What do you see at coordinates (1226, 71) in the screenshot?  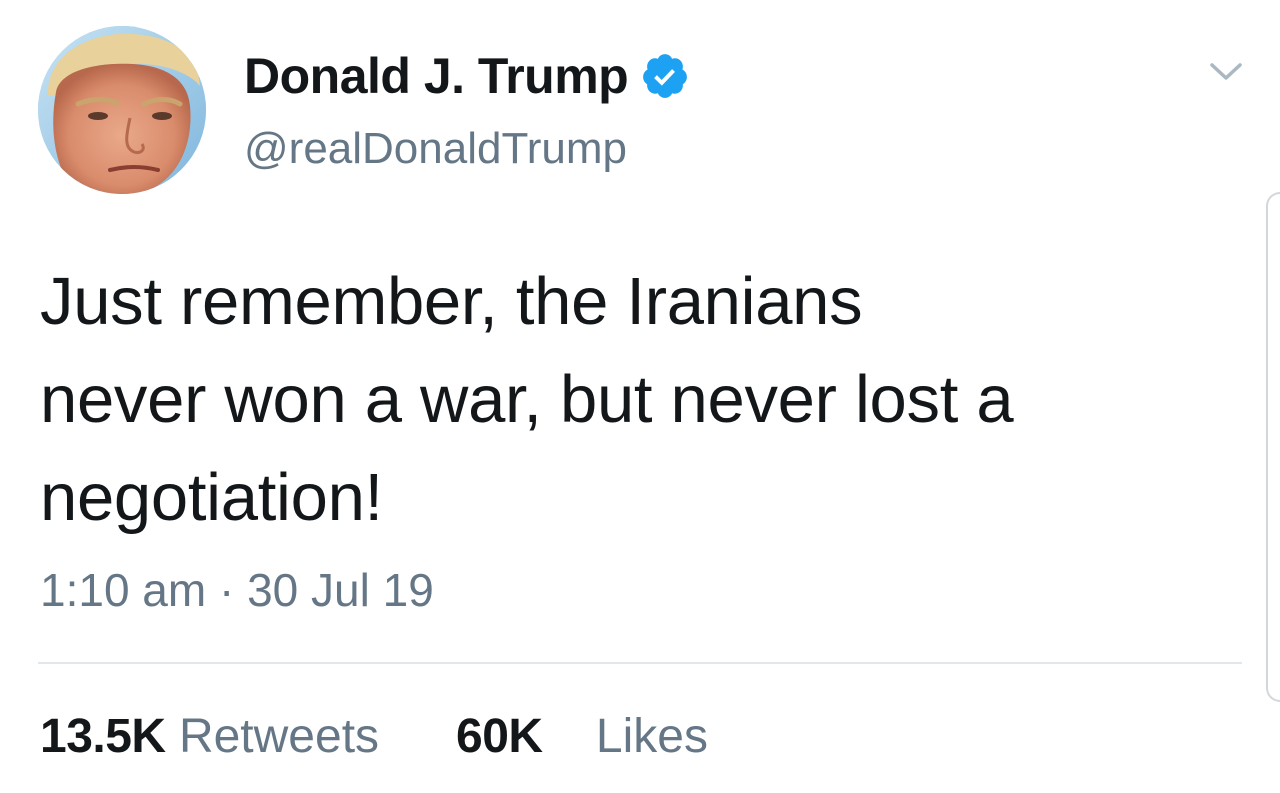 I see `chevron-down-icon` at bounding box center [1226, 71].